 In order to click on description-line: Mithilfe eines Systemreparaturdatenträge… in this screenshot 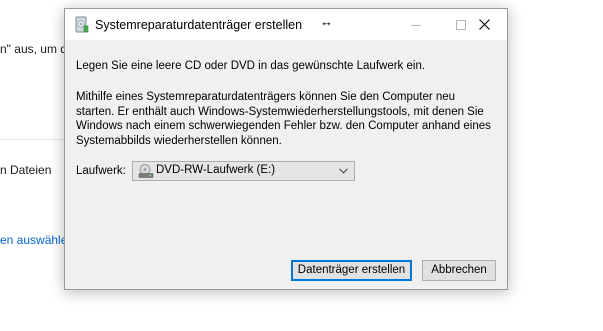, I will do `click(266, 97)`.